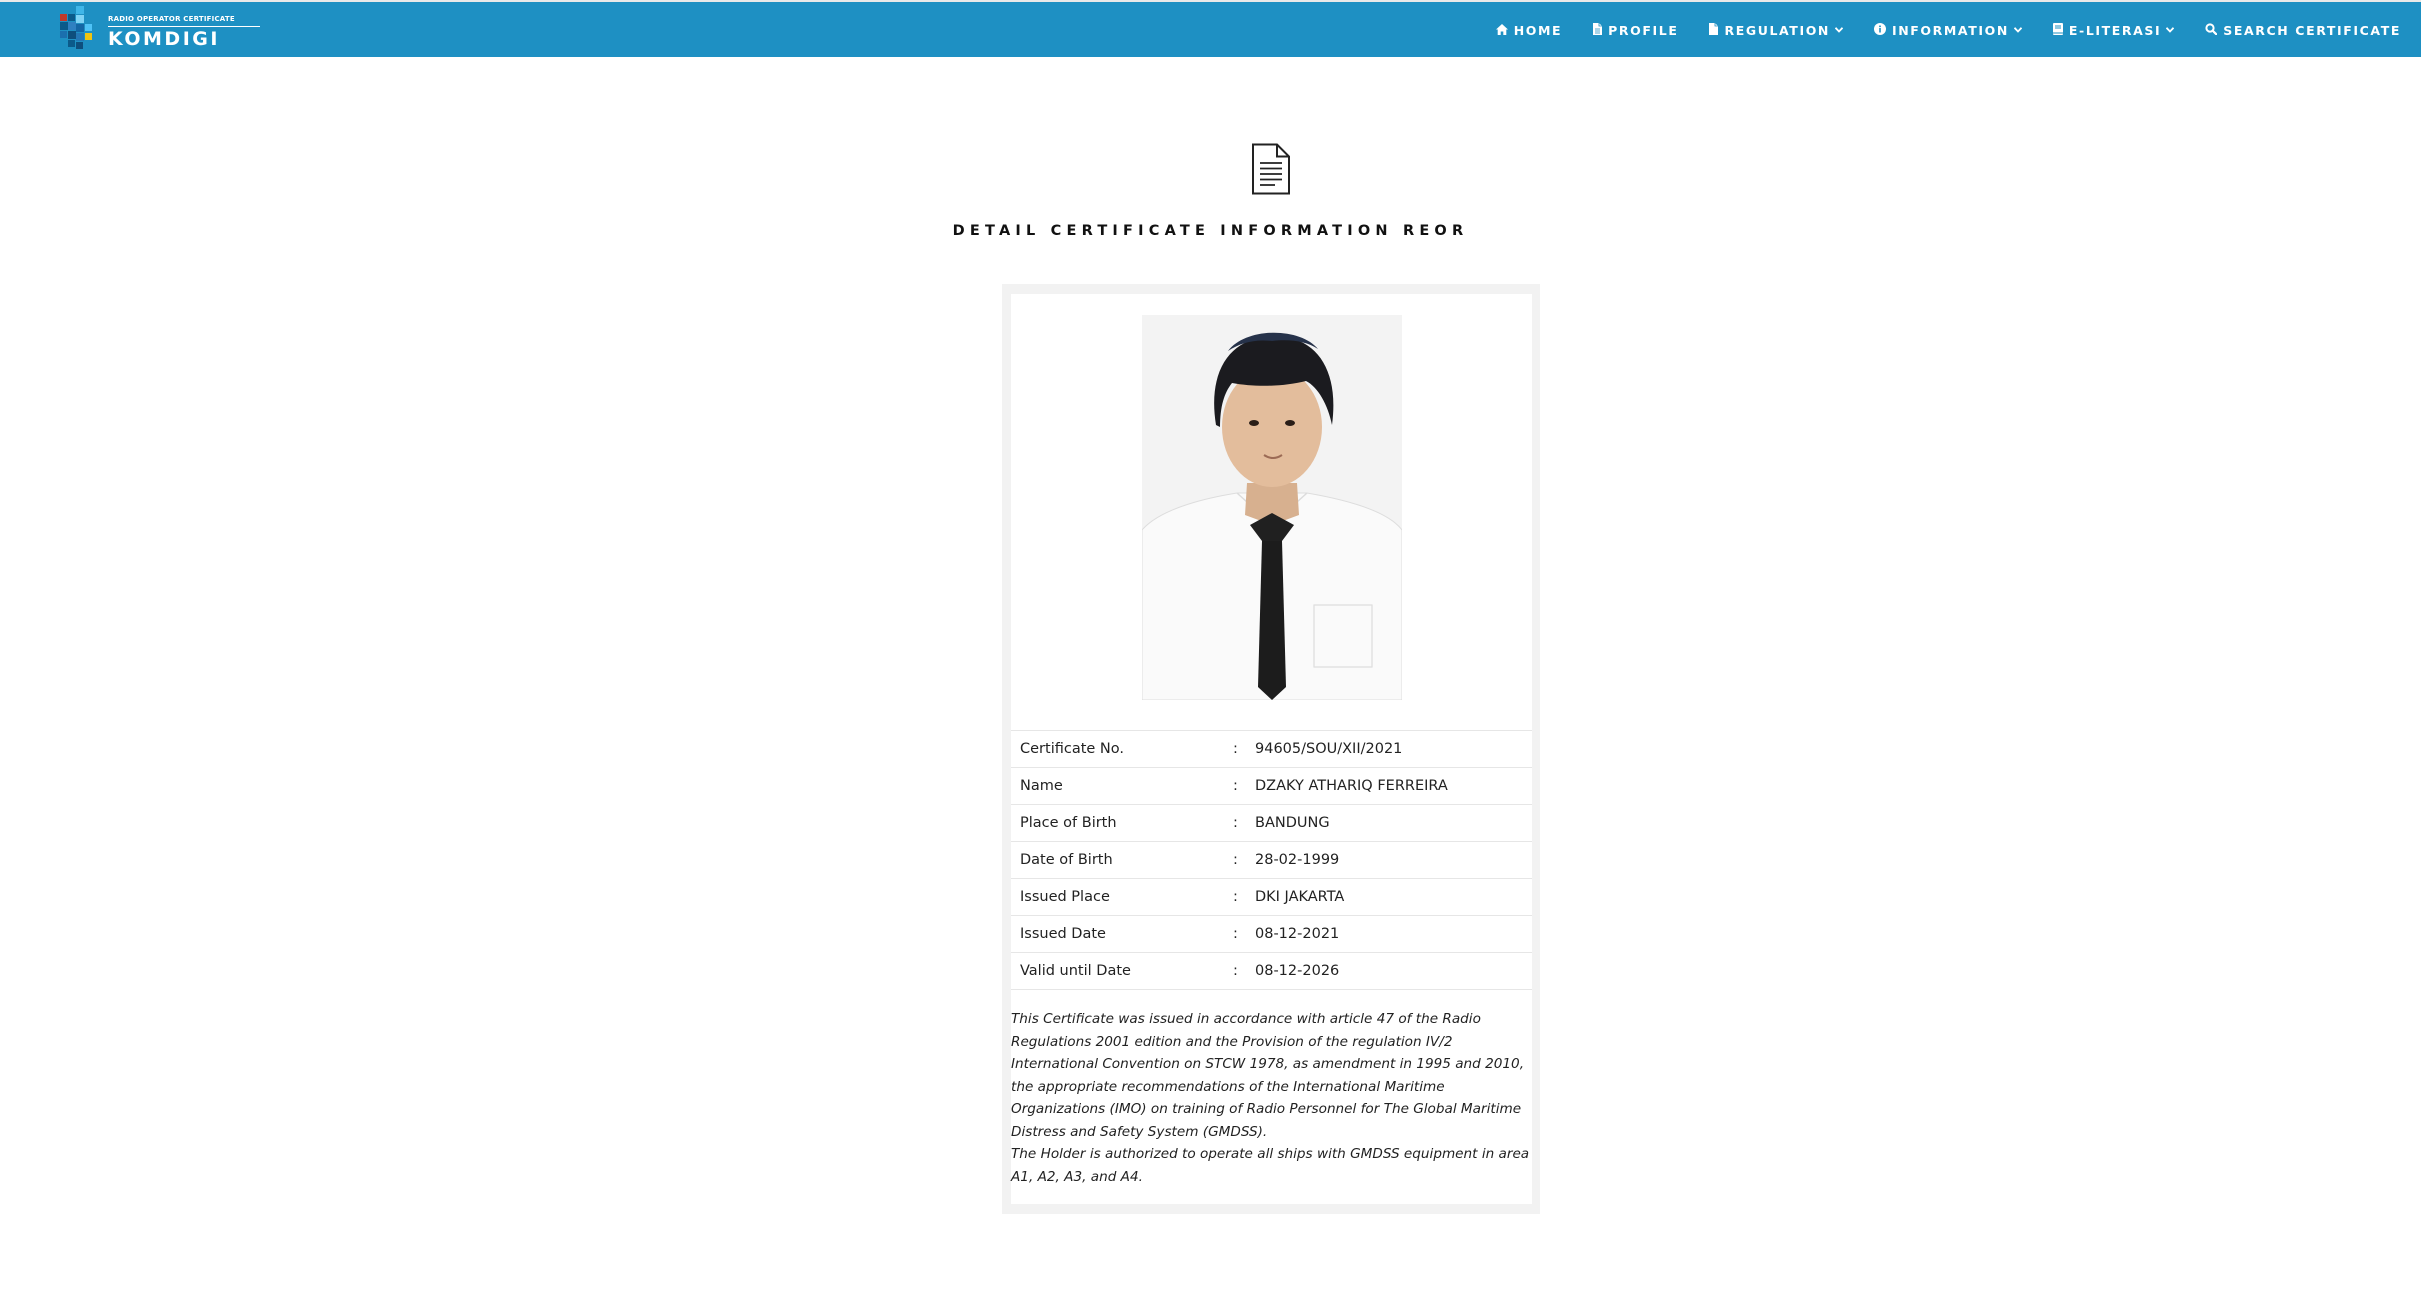 The image size is (2421, 1300). I want to click on table-row: Issued Place : DKI JAKARTA, so click(1271, 897).